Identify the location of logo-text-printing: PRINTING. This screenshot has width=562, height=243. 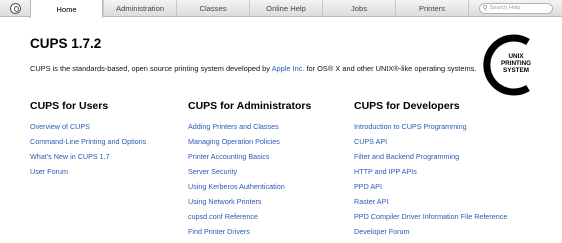
(516, 63).